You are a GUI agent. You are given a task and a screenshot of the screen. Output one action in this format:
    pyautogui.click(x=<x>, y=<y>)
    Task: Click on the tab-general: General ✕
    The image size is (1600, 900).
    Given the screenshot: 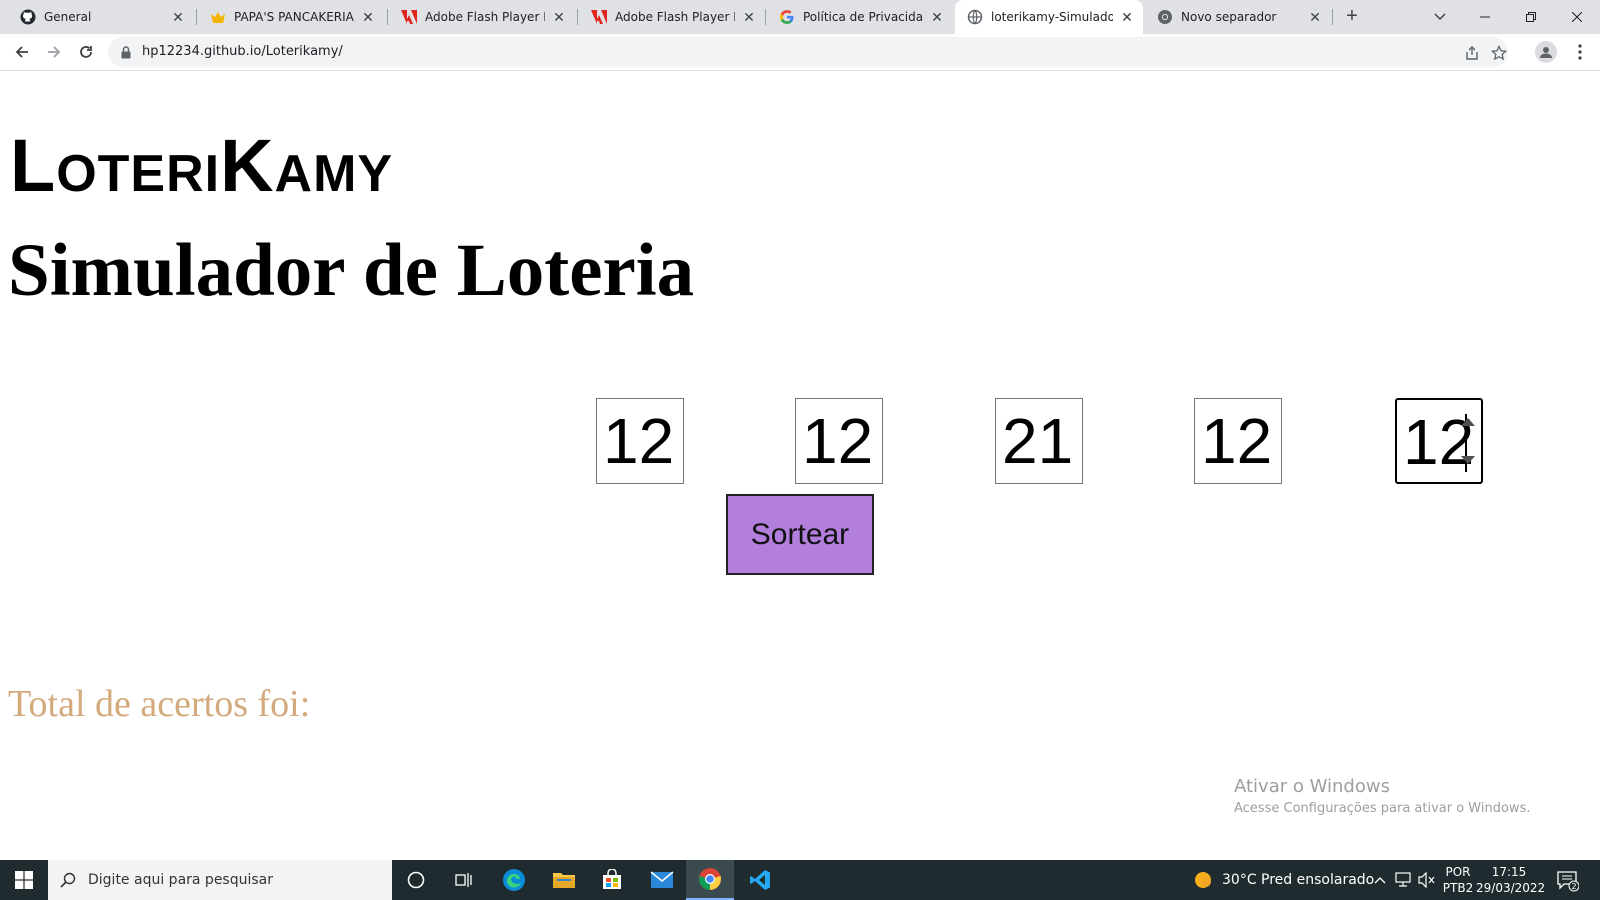 What is the action you would take?
    pyautogui.click(x=101, y=17)
    